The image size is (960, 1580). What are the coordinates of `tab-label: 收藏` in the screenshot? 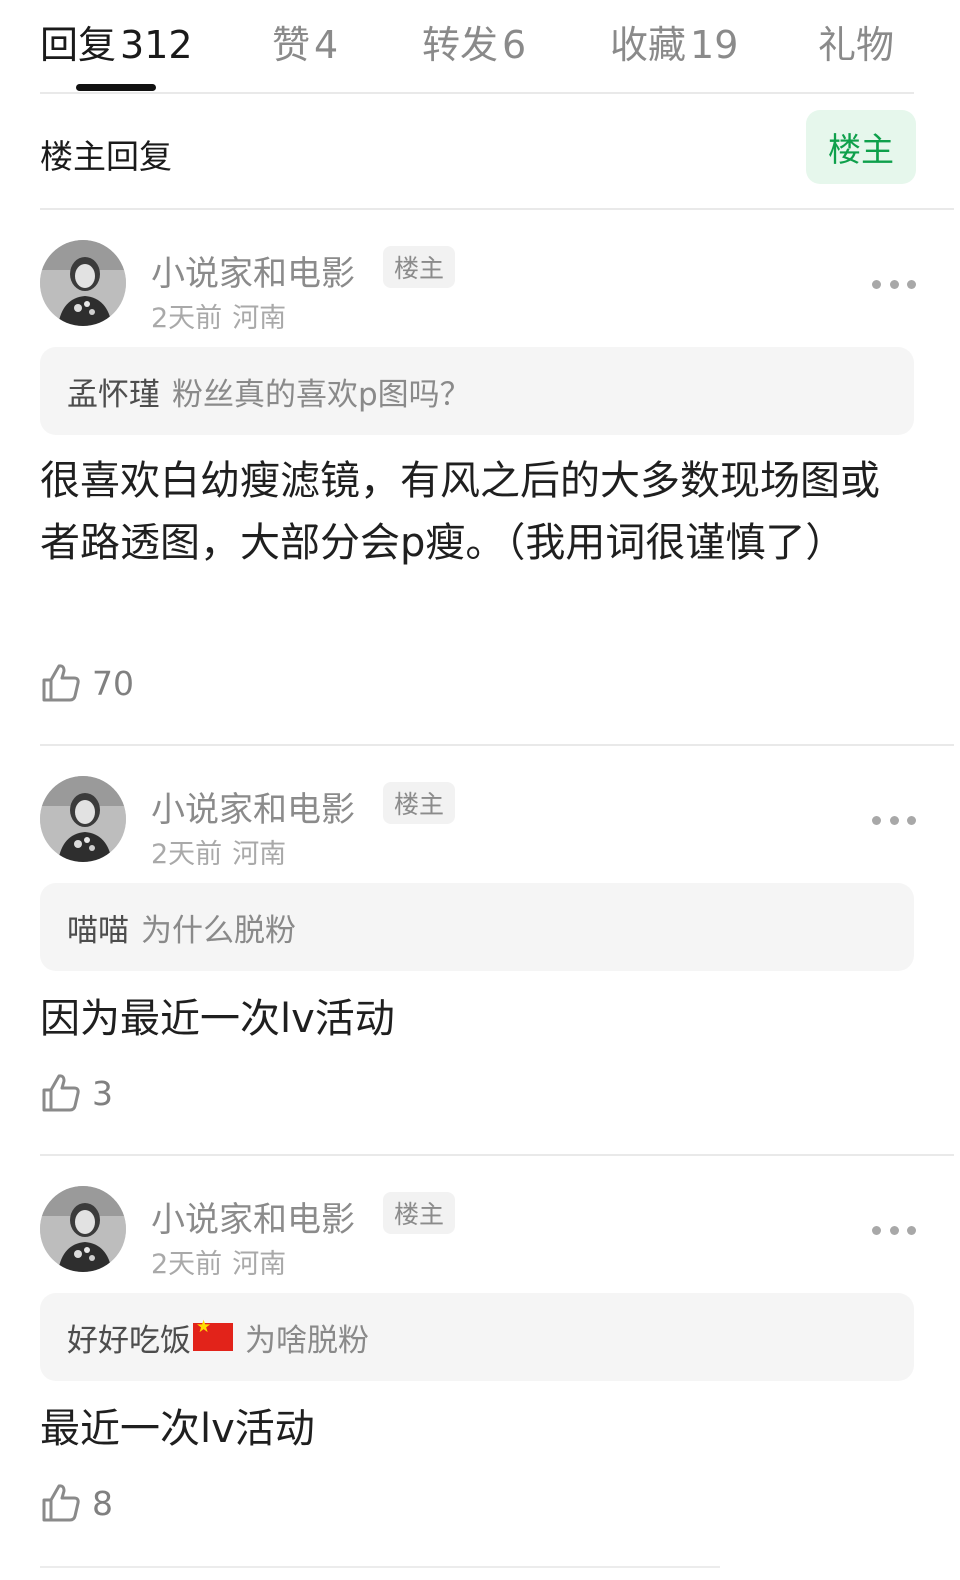 It's located at (648, 45).